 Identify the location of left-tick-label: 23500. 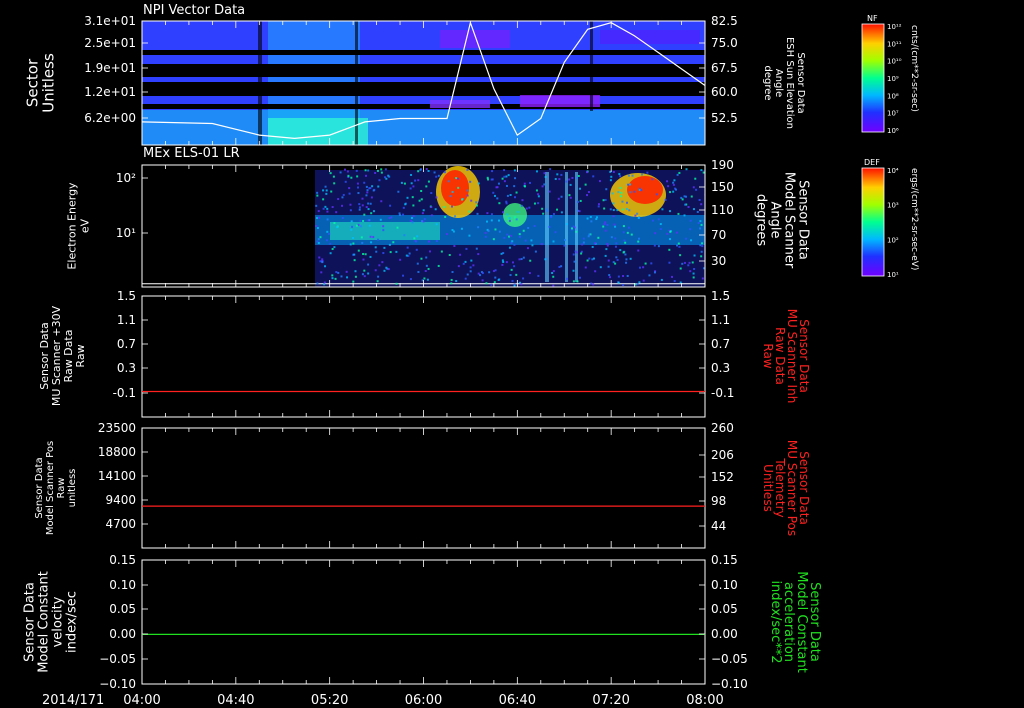
(117, 428).